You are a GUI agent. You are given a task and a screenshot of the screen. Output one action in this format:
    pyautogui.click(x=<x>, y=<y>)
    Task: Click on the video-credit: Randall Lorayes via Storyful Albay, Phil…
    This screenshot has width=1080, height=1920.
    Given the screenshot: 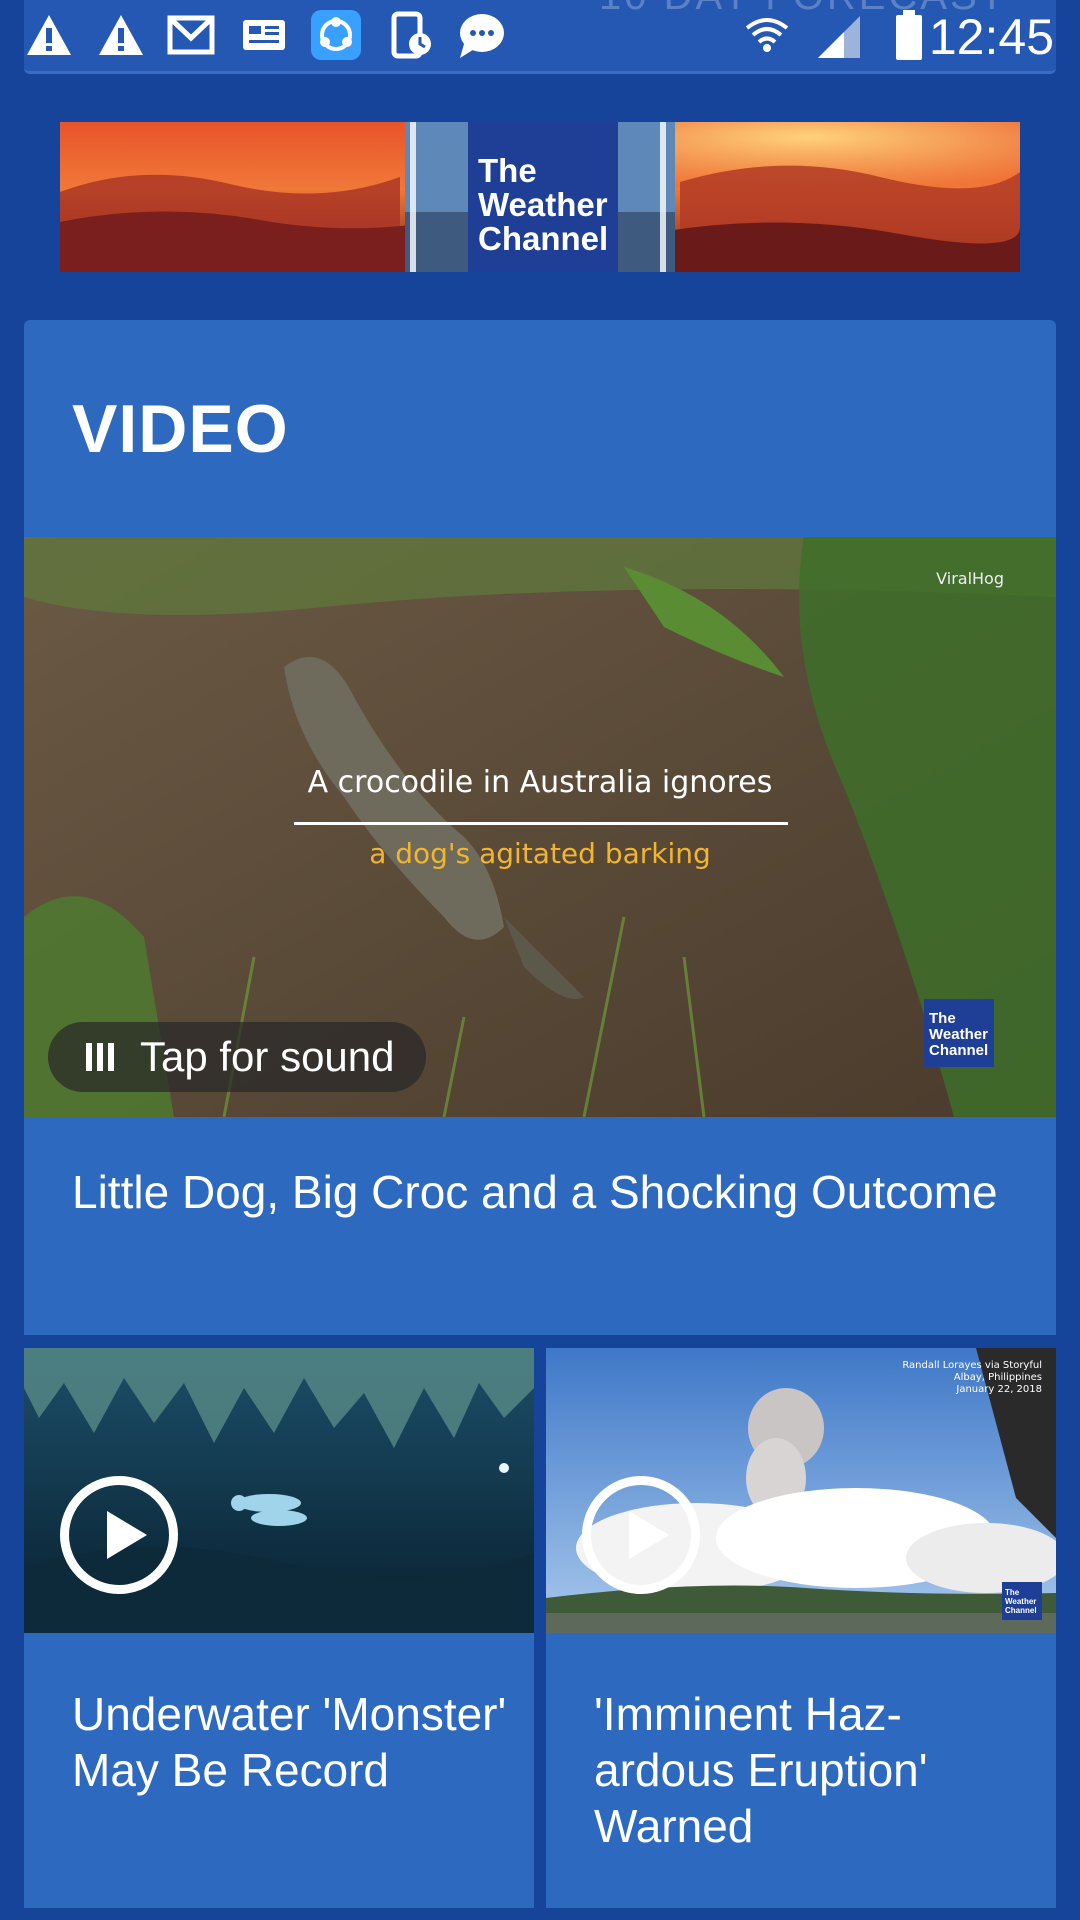 What is the action you would take?
    pyautogui.click(x=962, y=1378)
    